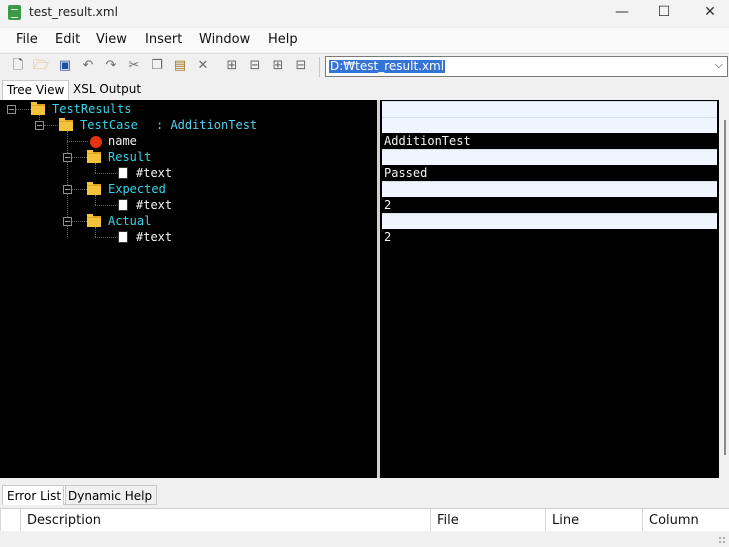 This screenshot has height=547, width=729. What do you see at coordinates (36, 90) in the screenshot?
I see `tab-tree-view: Tree View` at bounding box center [36, 90].